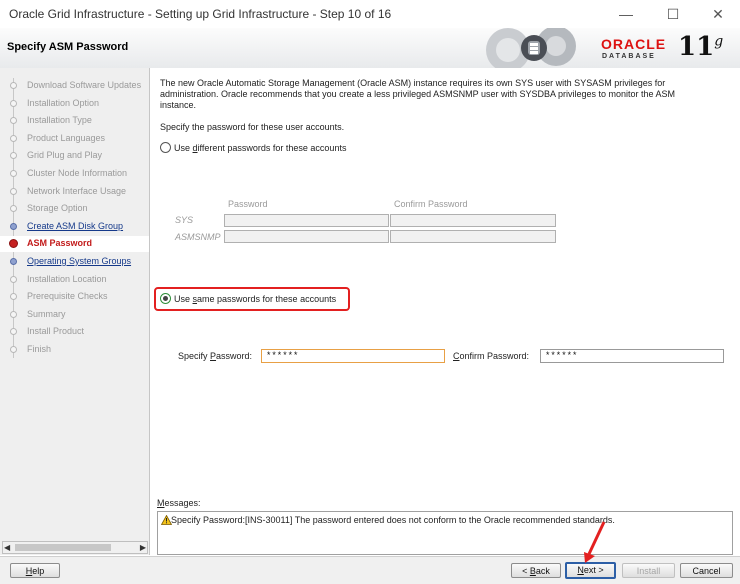 Image resolution: width=740 pixels, height=584 pixels. What do you see at coordinates (536, 570) in the screenshot?
I see `back-button: < Back` at bounding box center [536, 570].